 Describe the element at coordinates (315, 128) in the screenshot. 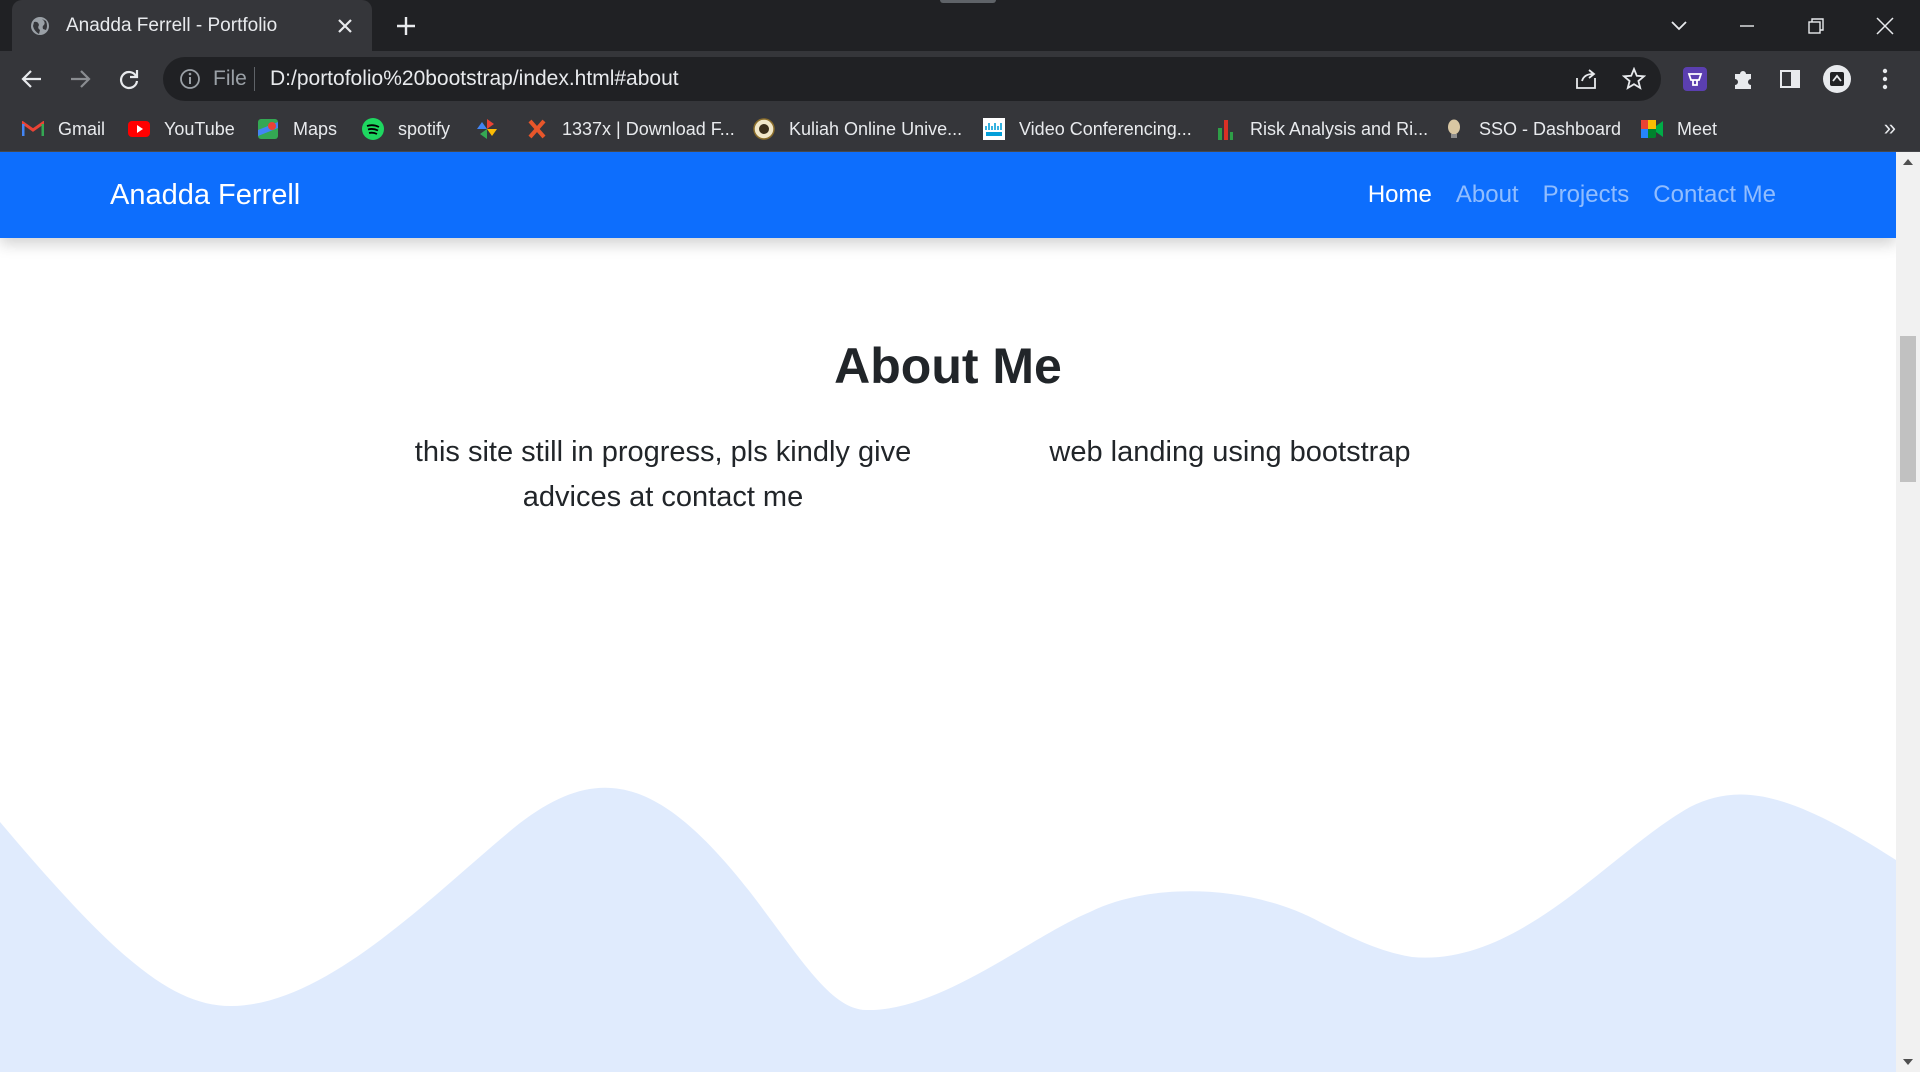

I see `bookmark-label: Maps` at that location.